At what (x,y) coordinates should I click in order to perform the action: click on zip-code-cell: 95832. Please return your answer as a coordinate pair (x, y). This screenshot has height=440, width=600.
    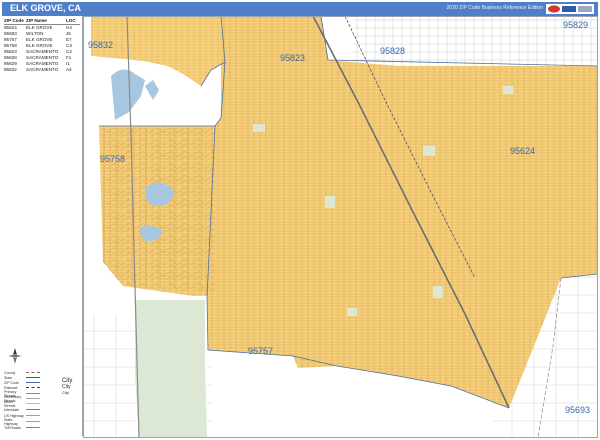
    Looking at the image, I should click on (10, 69).